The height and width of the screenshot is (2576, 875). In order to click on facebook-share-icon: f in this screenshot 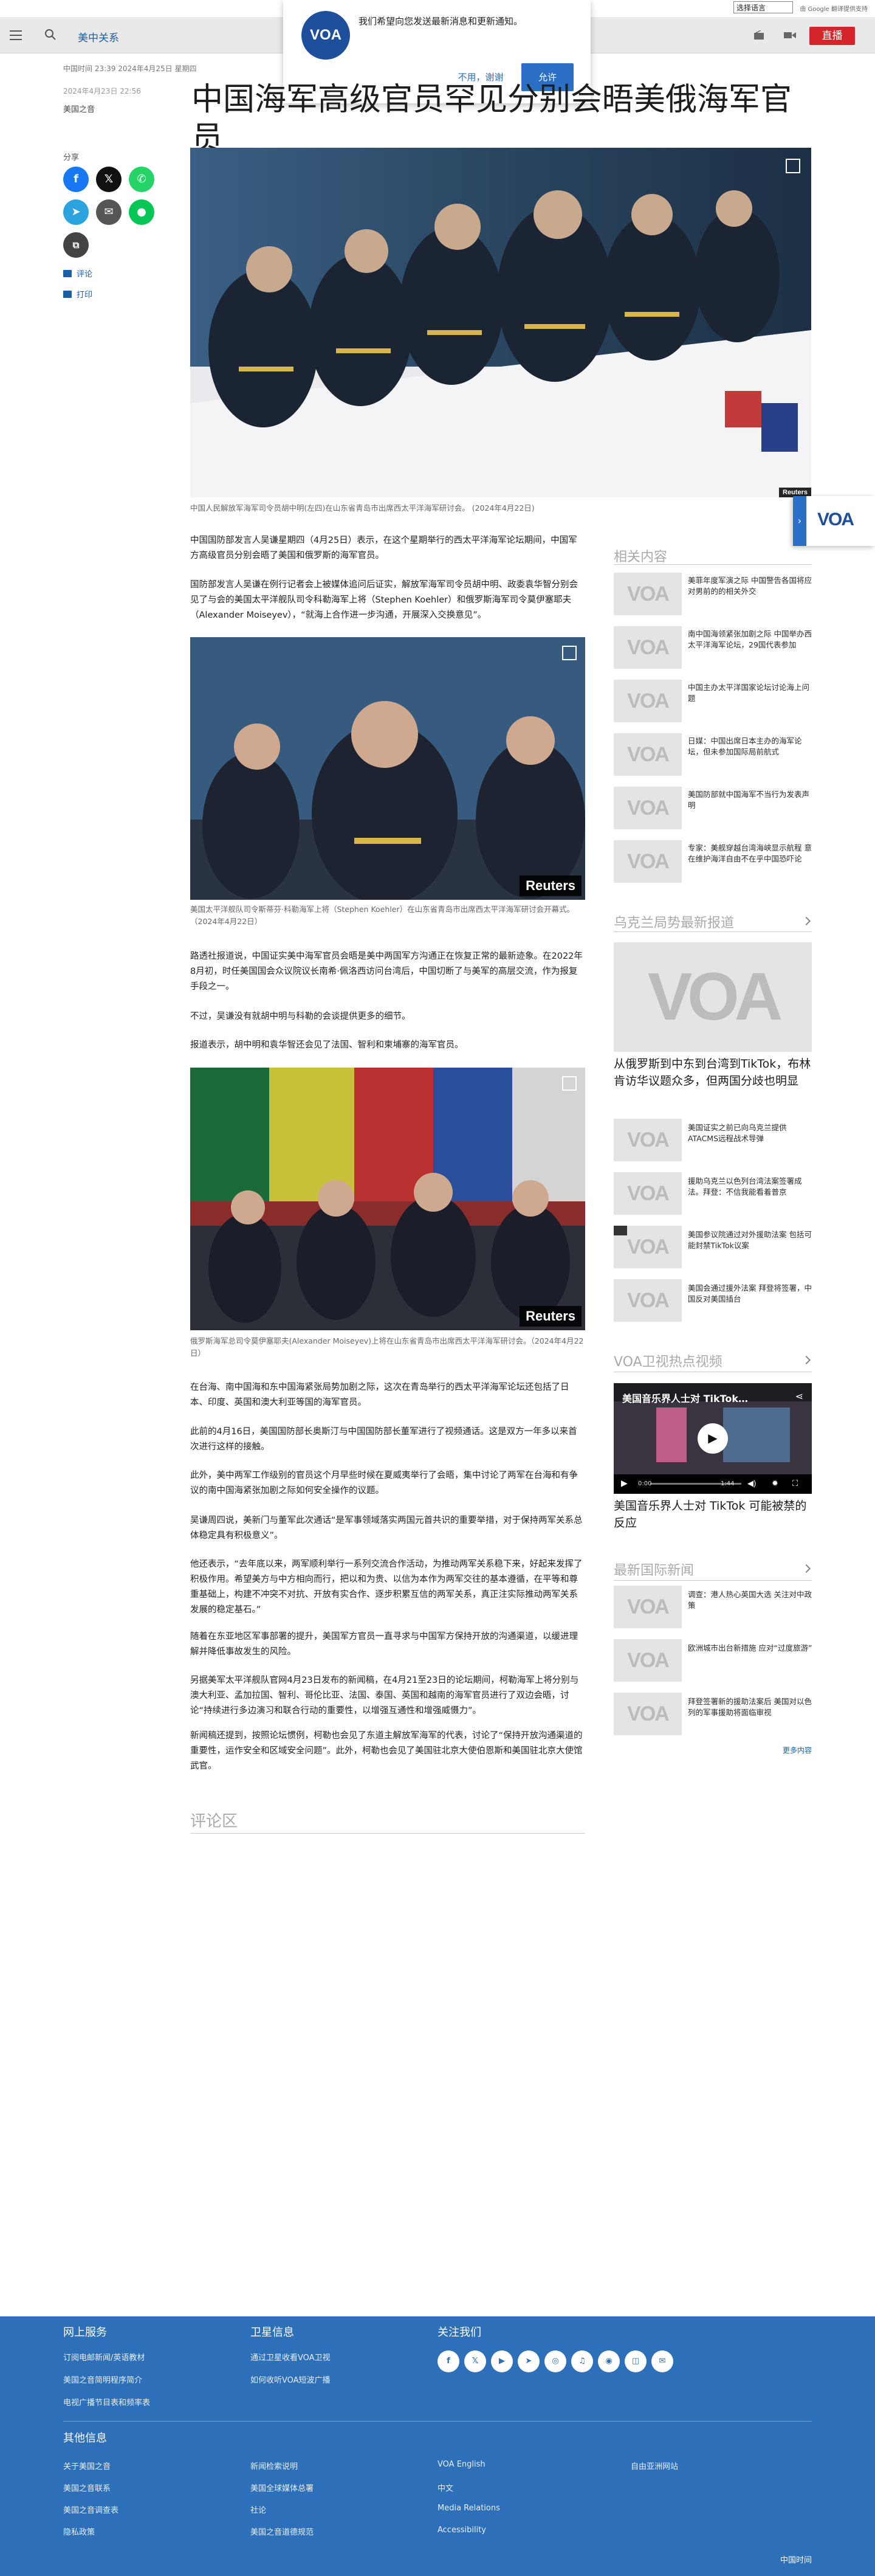, I will do `click(76, 179)`.